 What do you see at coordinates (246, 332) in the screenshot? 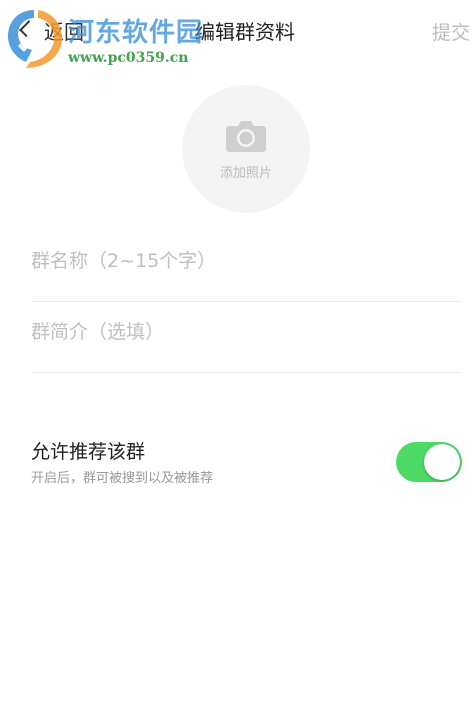
I see `group-intro-input` at bounding box center [246, 332].